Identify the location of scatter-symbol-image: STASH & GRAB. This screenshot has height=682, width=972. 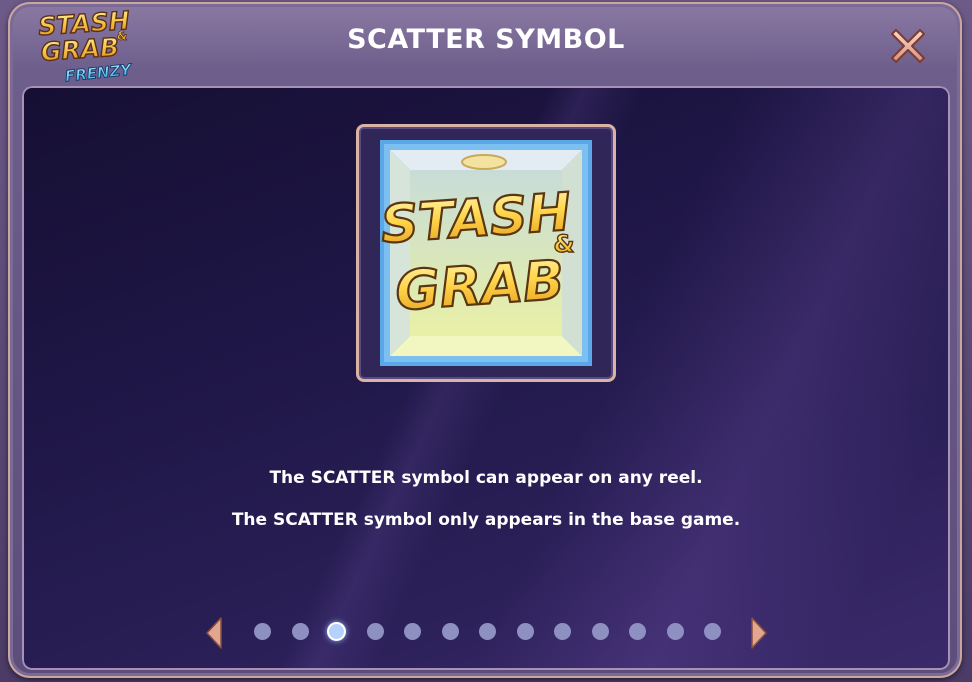
(486, 253).